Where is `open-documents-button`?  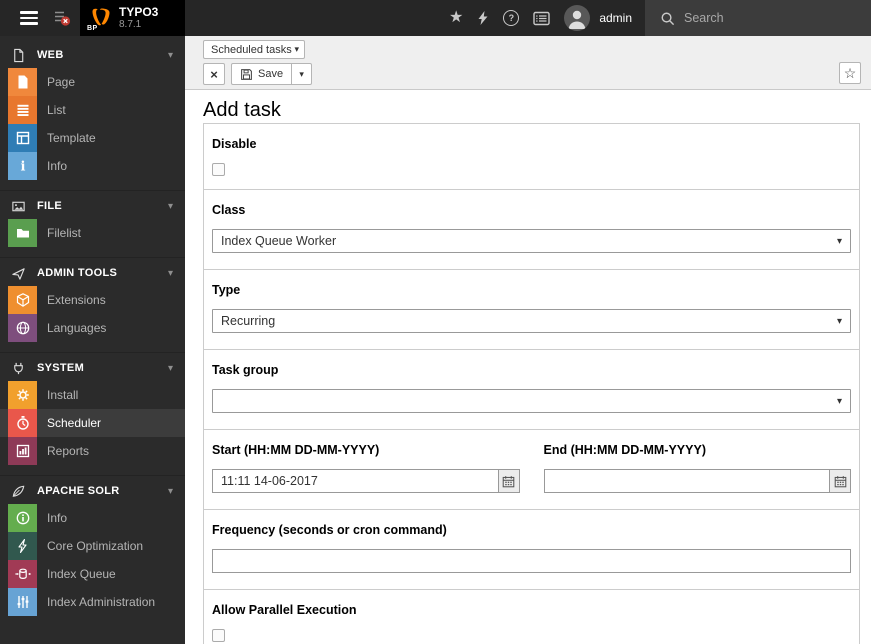
open-documents-button is located at coordinates (62, 18).